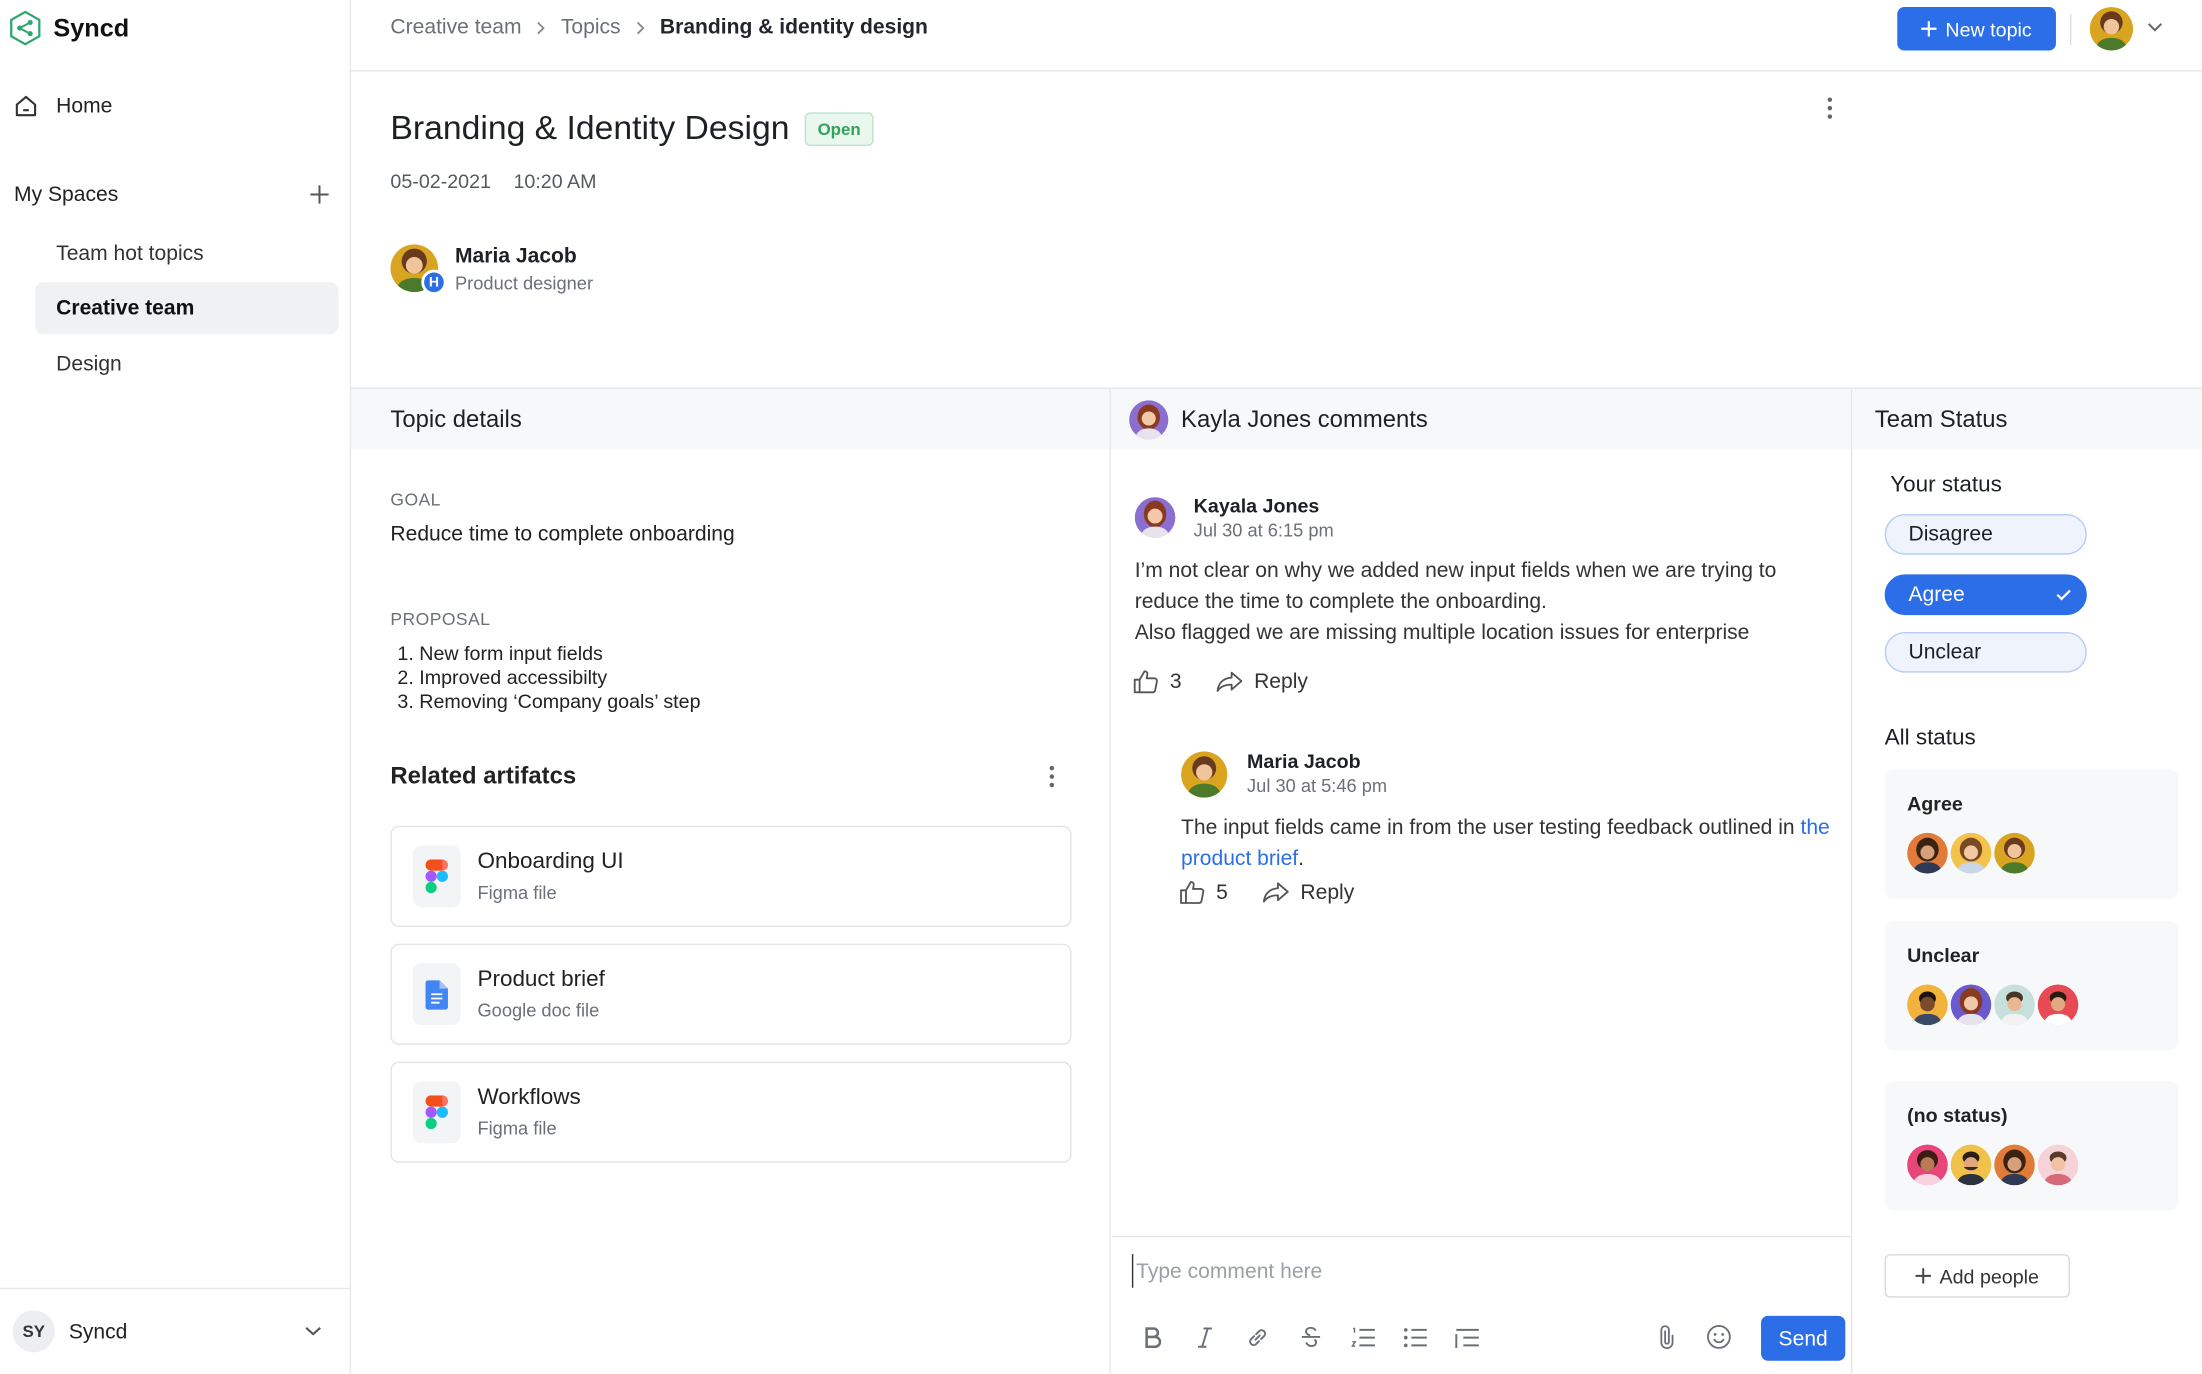 Image resolution: width=2202 pixels, height=1374 pixels. I want to click on team-status-title: Team Status, so click(1941, 418).